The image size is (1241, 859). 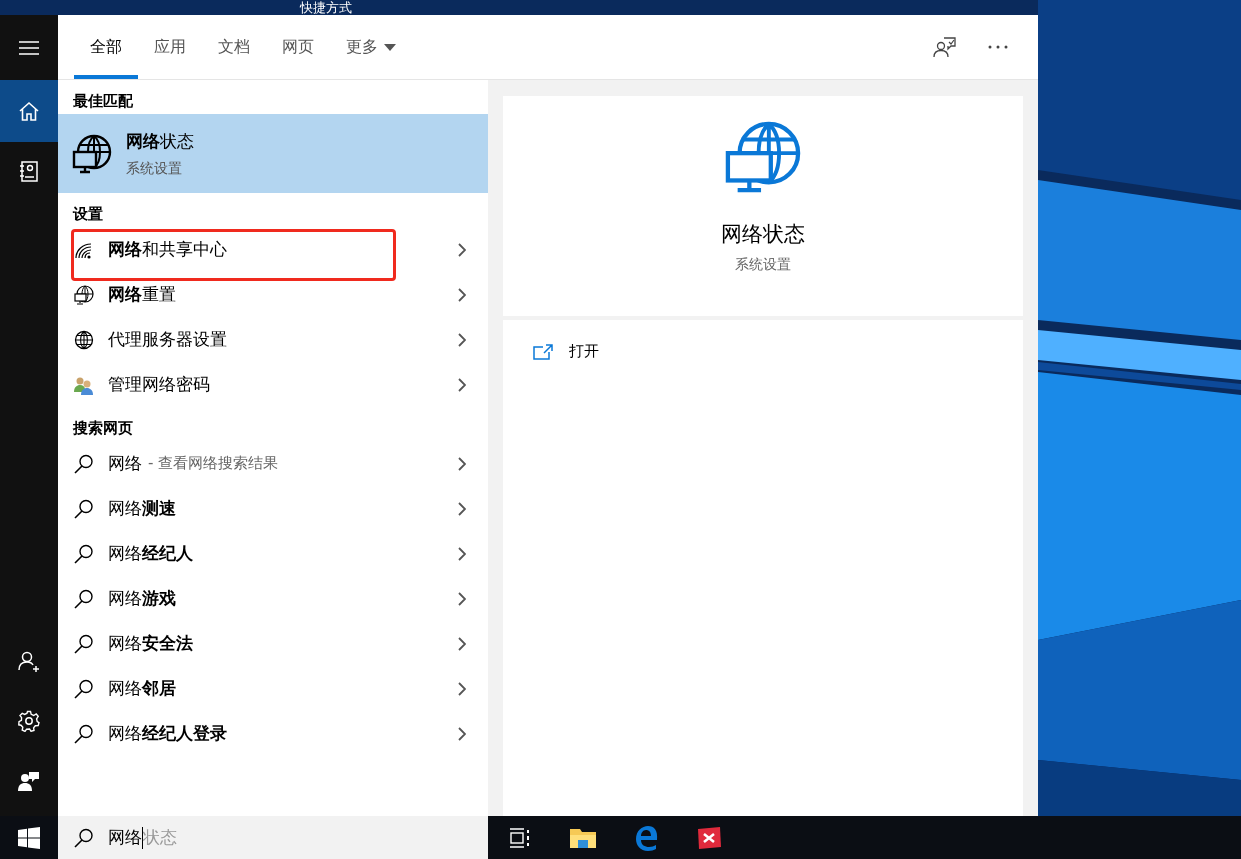 I want to click on web-search-result: 网络经纪人, so click(x=273, y=553).